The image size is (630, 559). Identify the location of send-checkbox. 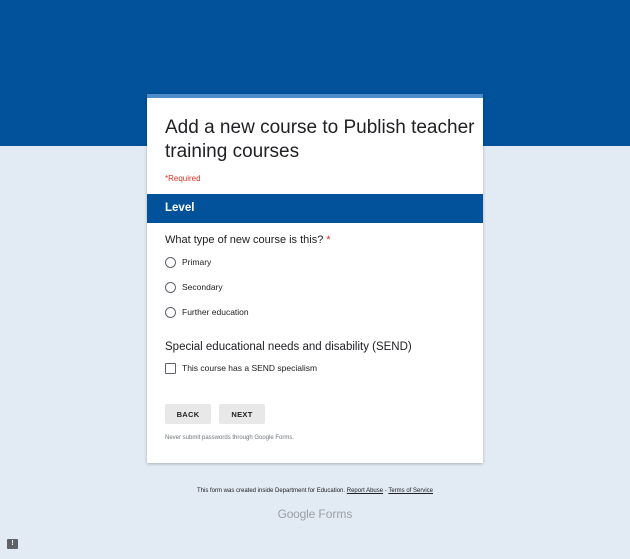
(170, 368).